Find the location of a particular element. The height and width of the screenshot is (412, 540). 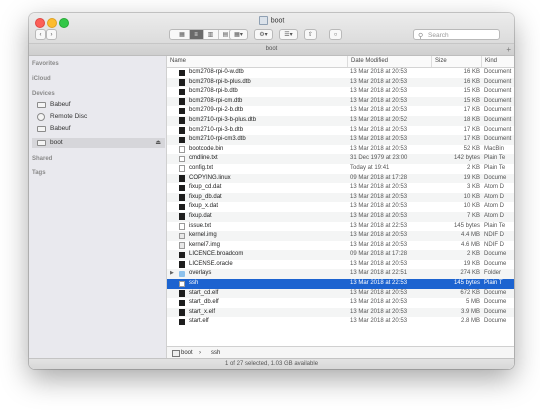

eject-icon: ⏏ is located at coordinates (158, 143).